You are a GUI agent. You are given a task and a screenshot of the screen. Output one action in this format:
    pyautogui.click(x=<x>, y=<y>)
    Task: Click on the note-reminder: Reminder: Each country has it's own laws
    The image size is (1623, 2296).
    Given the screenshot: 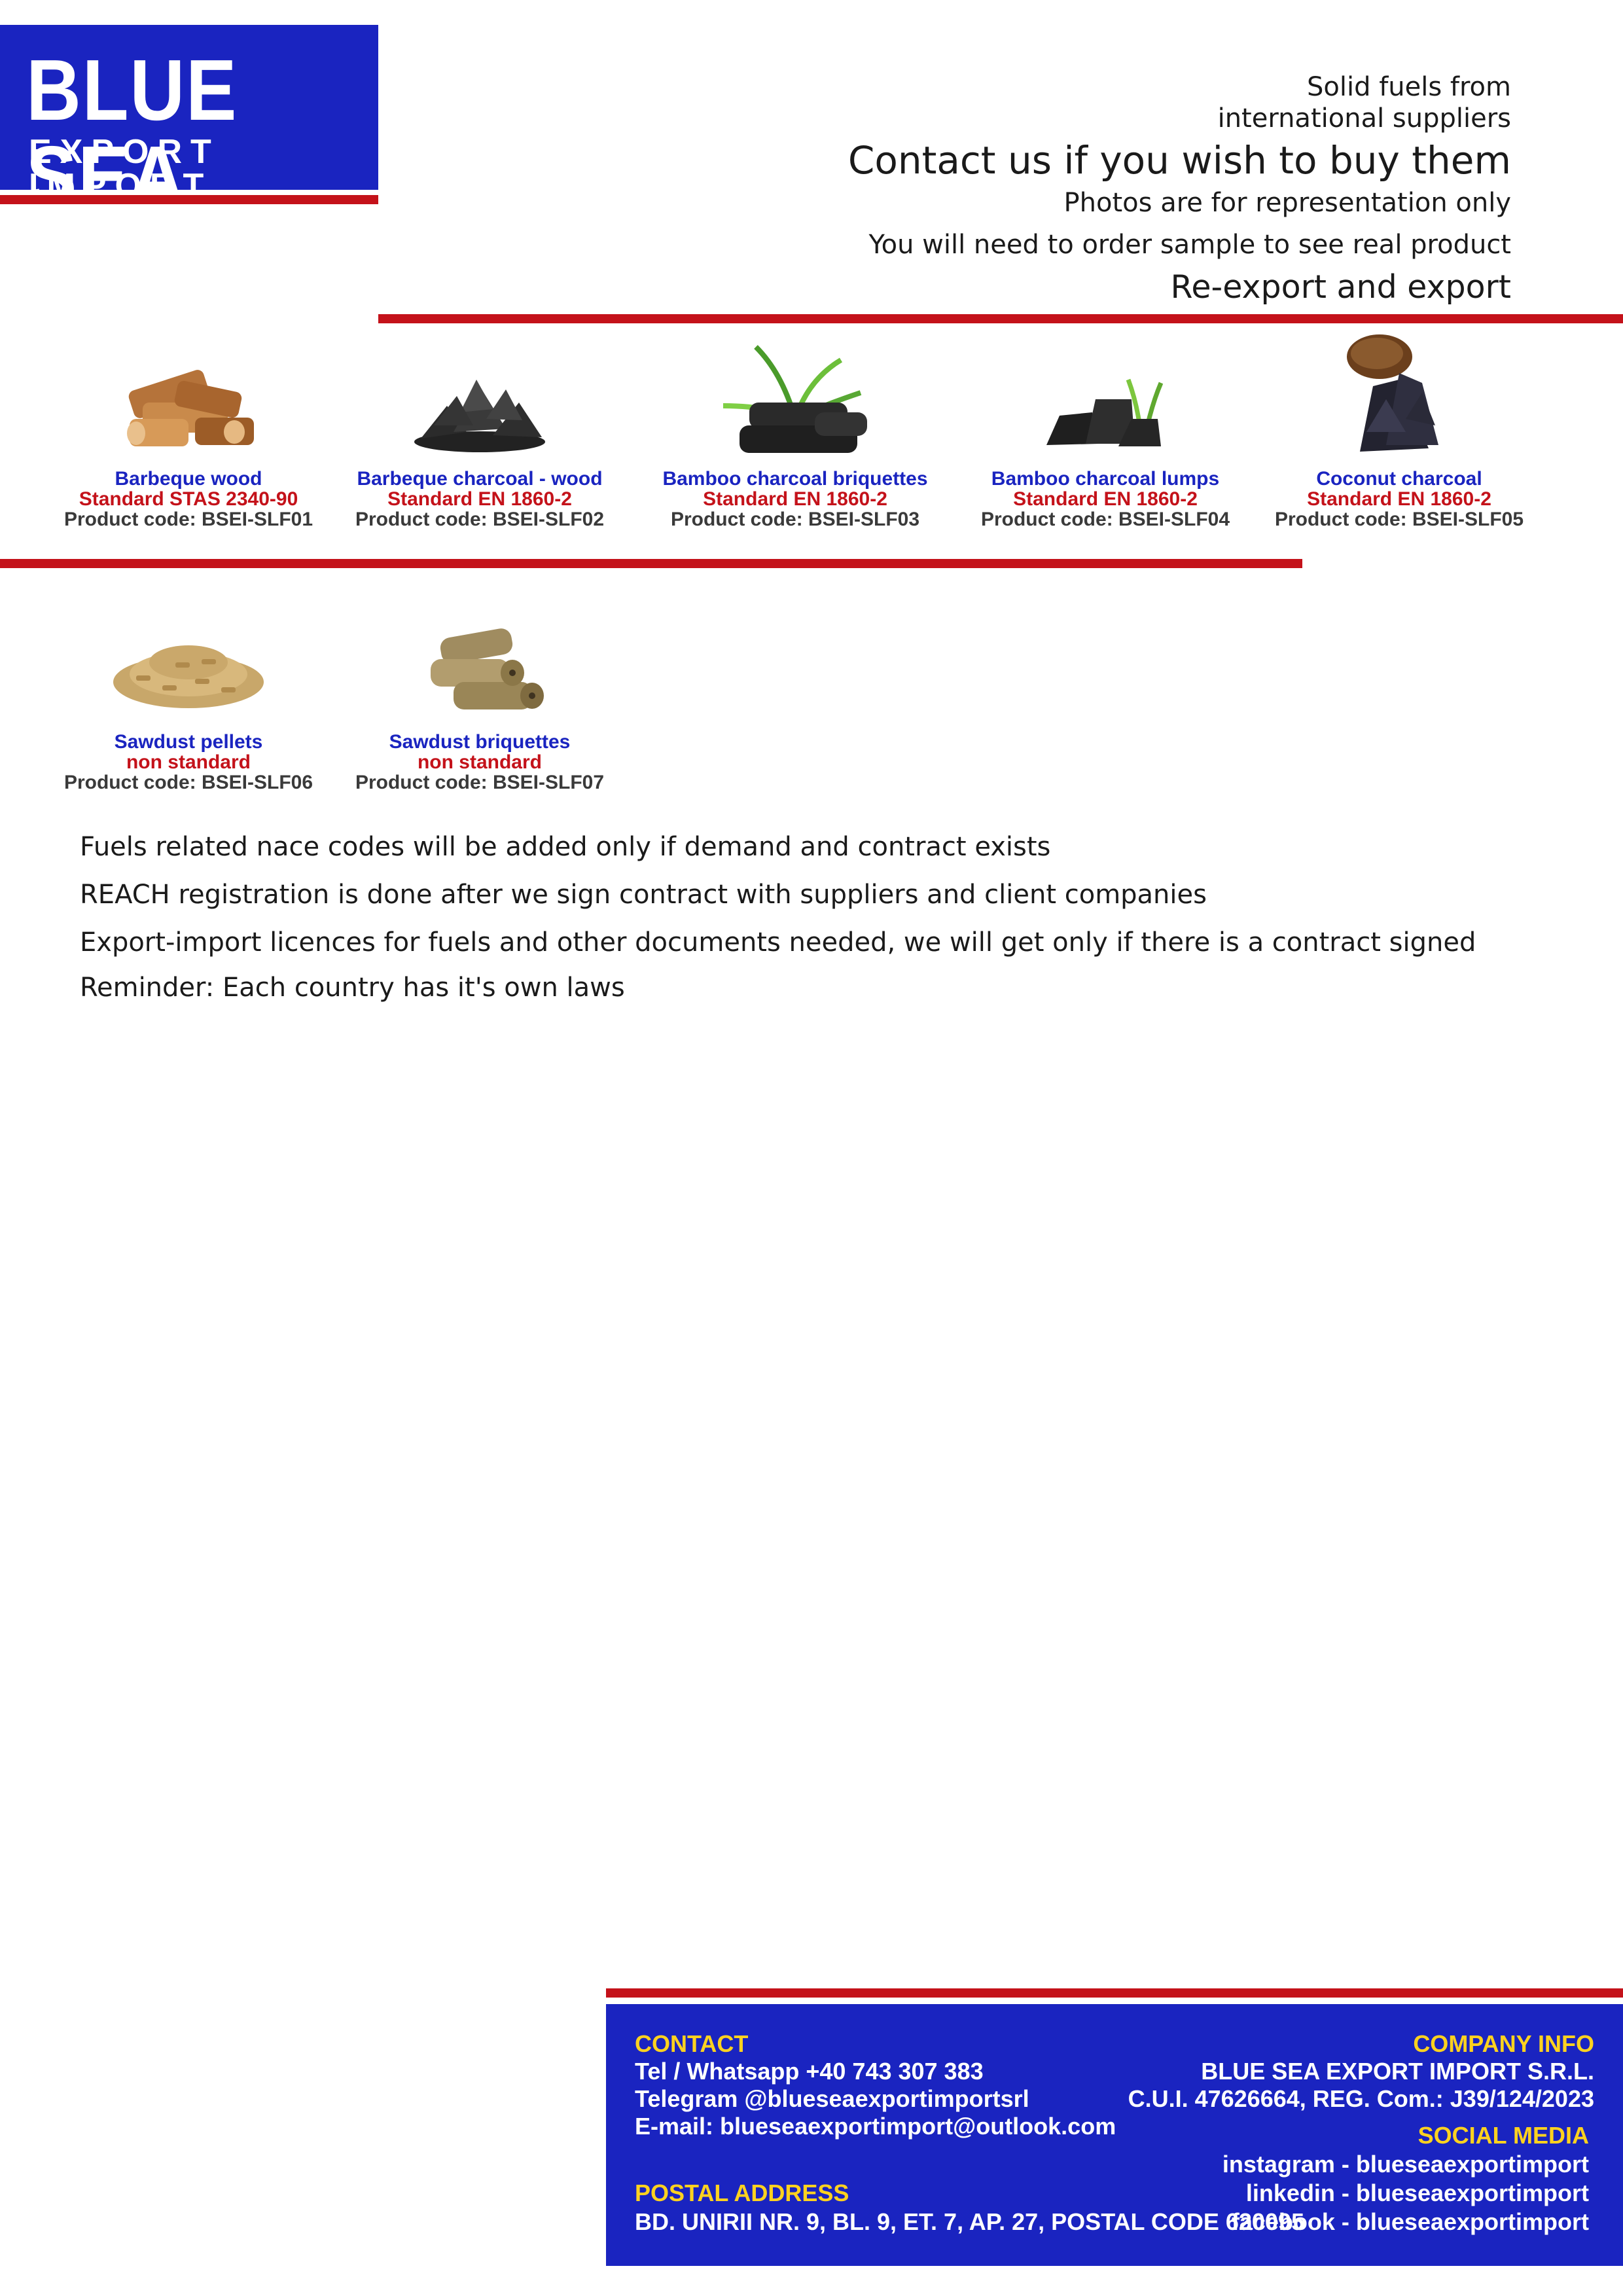 What is the action you would take?
    pyautogui.click(x=352, y=988)
    